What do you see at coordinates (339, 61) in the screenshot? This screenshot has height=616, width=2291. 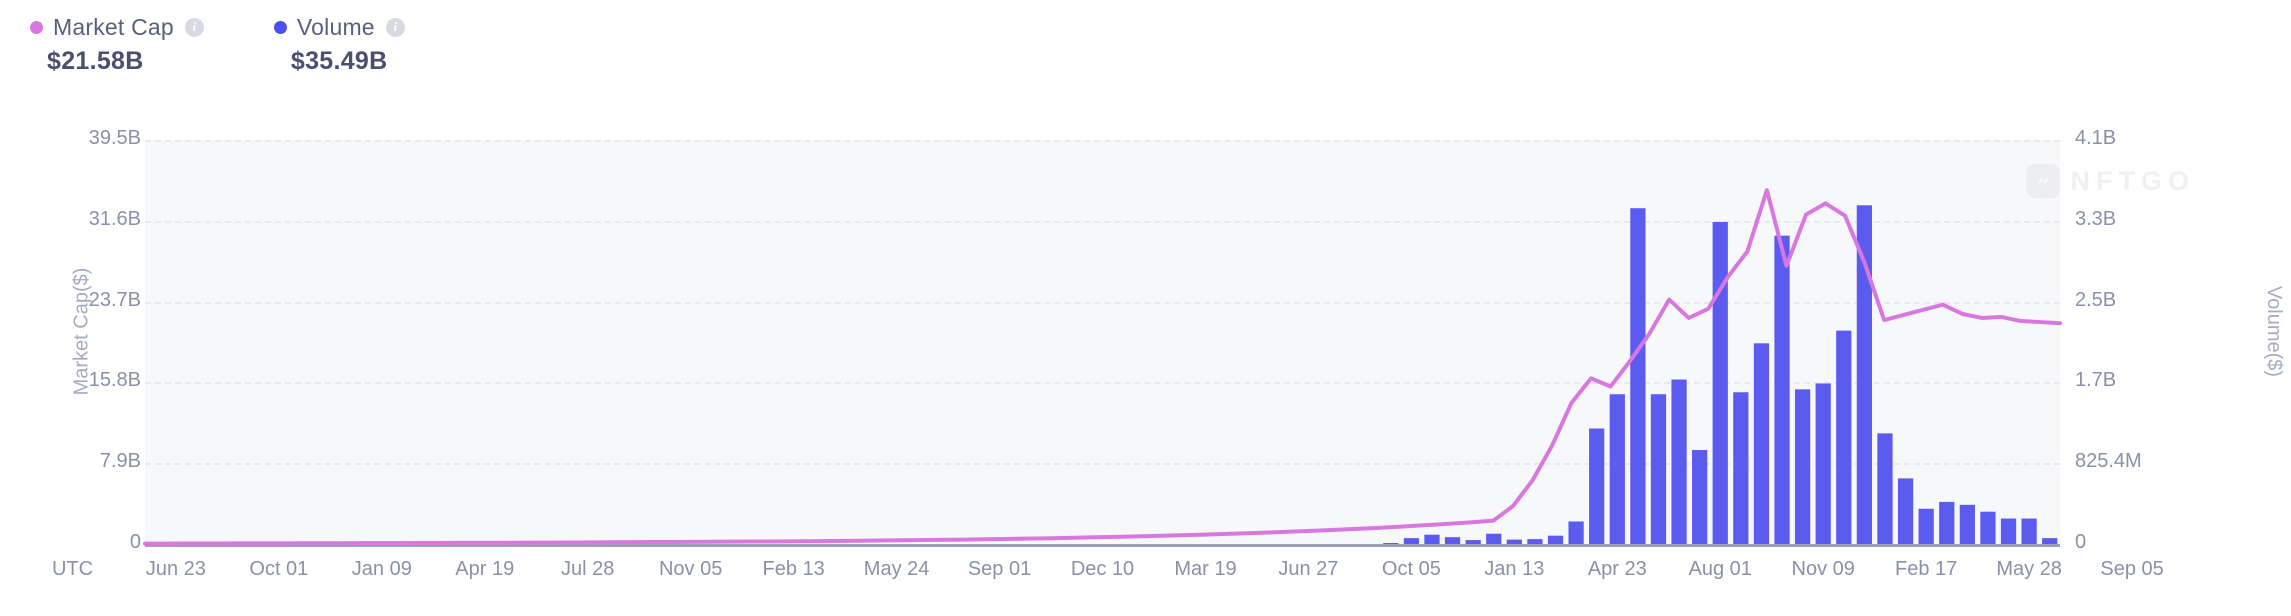 I see `volume-value: $35.49B` at bounding box center [339, 61].